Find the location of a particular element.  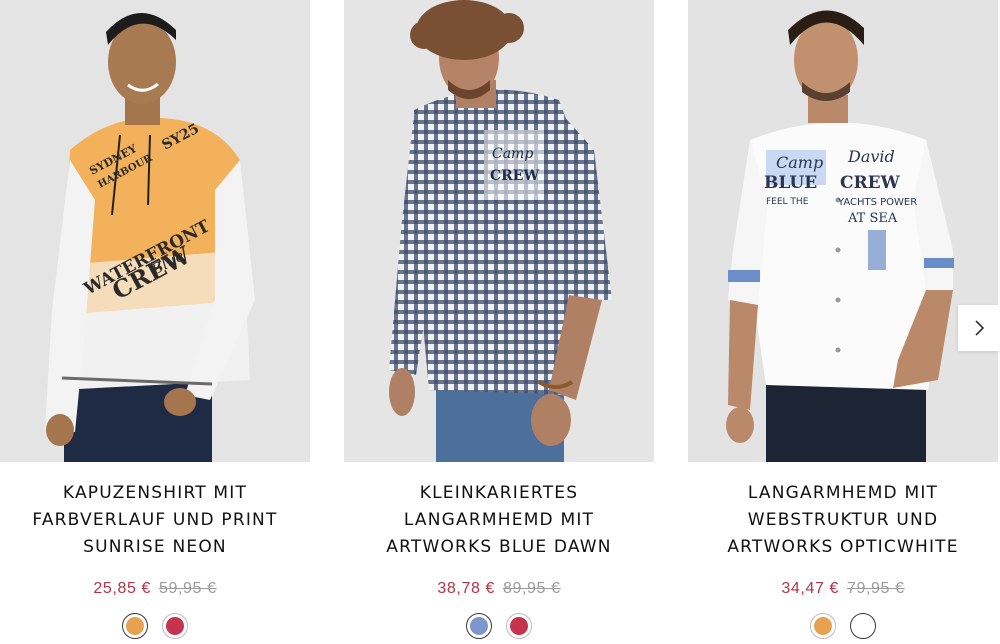

sale-price: 34,47 € is located at coordinates (810, 588).